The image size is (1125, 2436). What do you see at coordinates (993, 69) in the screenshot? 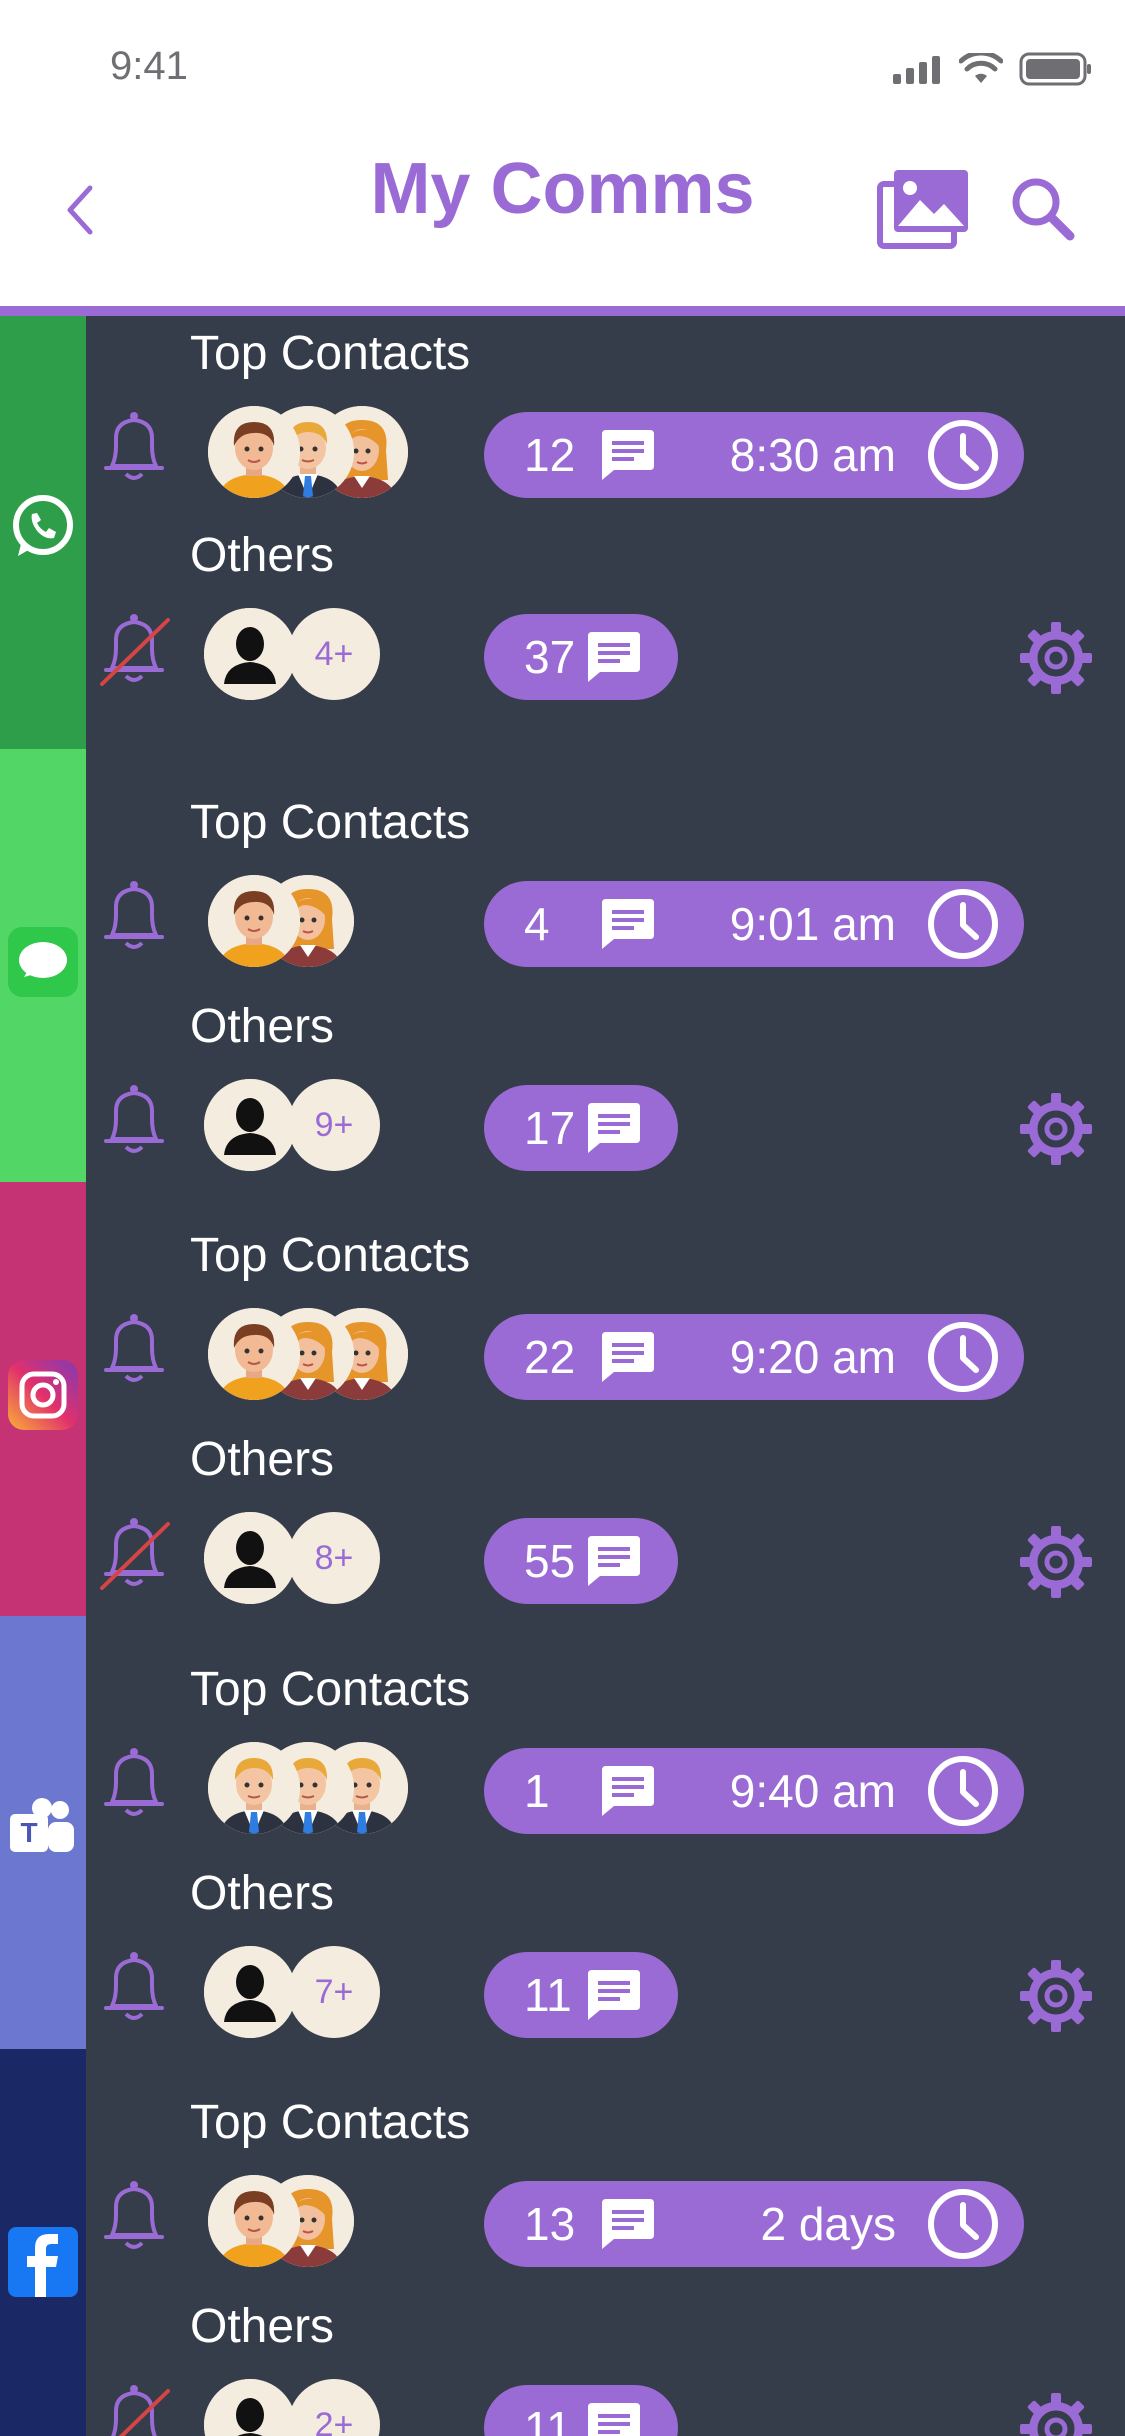
I see `status-icons` at bounding box center [993, 69].